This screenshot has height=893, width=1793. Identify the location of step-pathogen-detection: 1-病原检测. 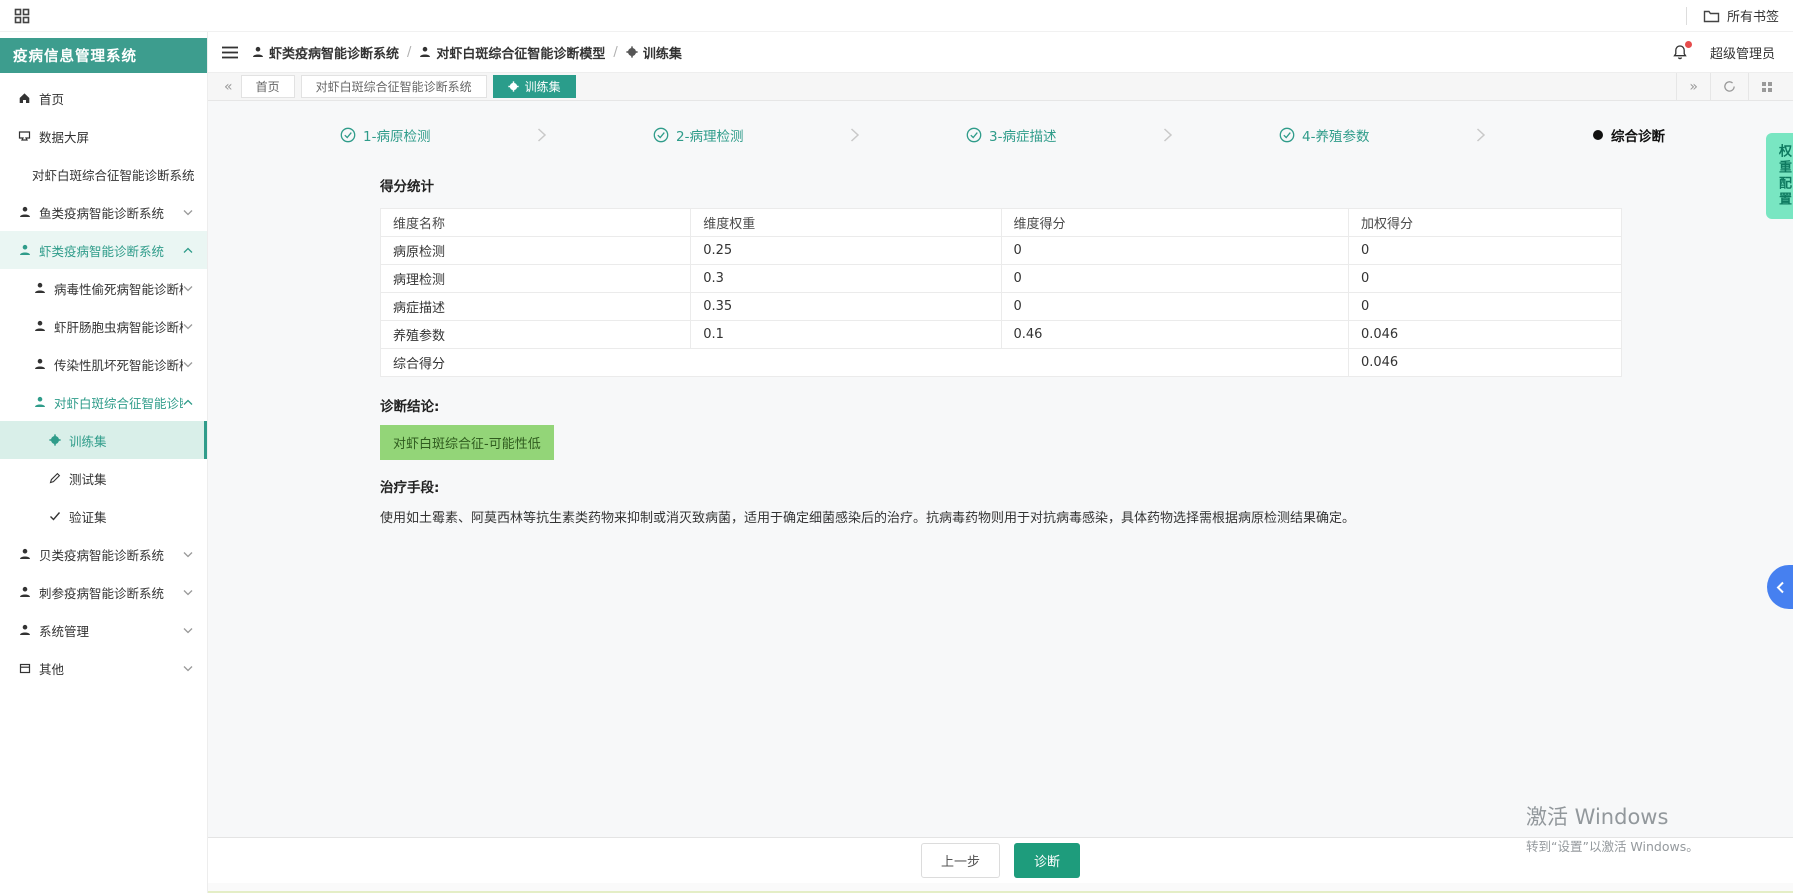
(385, 135).